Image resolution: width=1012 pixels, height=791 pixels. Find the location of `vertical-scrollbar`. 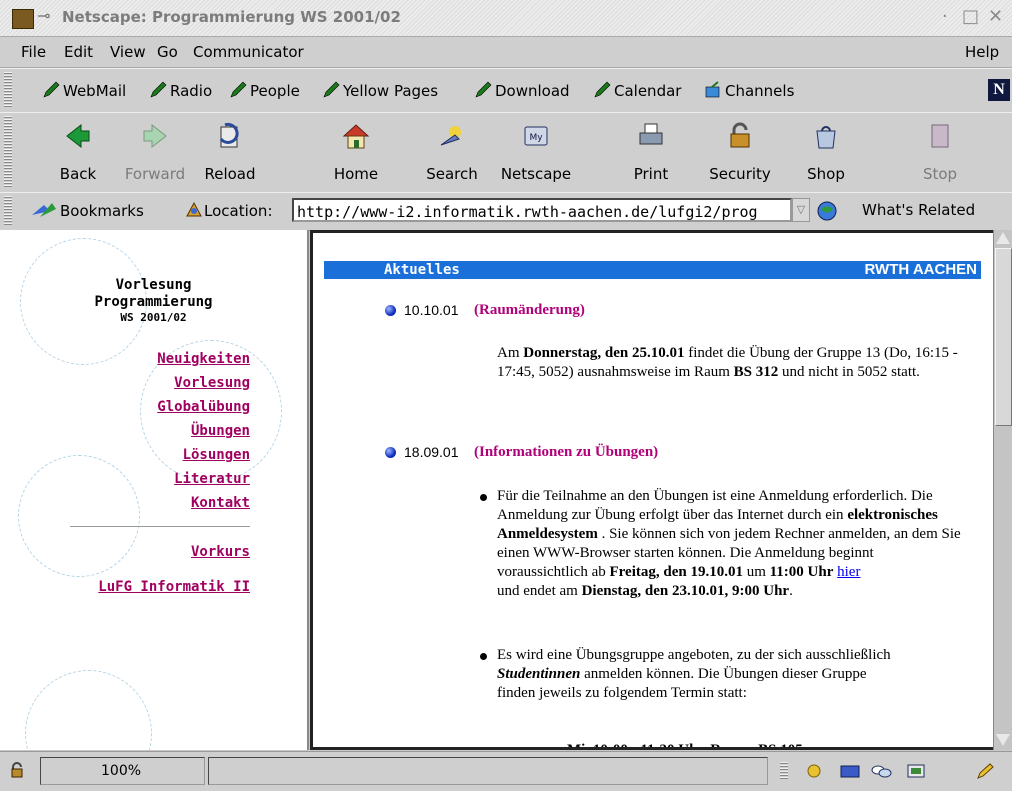

vertical-scrollbar is located at coordinates (1002, 490).